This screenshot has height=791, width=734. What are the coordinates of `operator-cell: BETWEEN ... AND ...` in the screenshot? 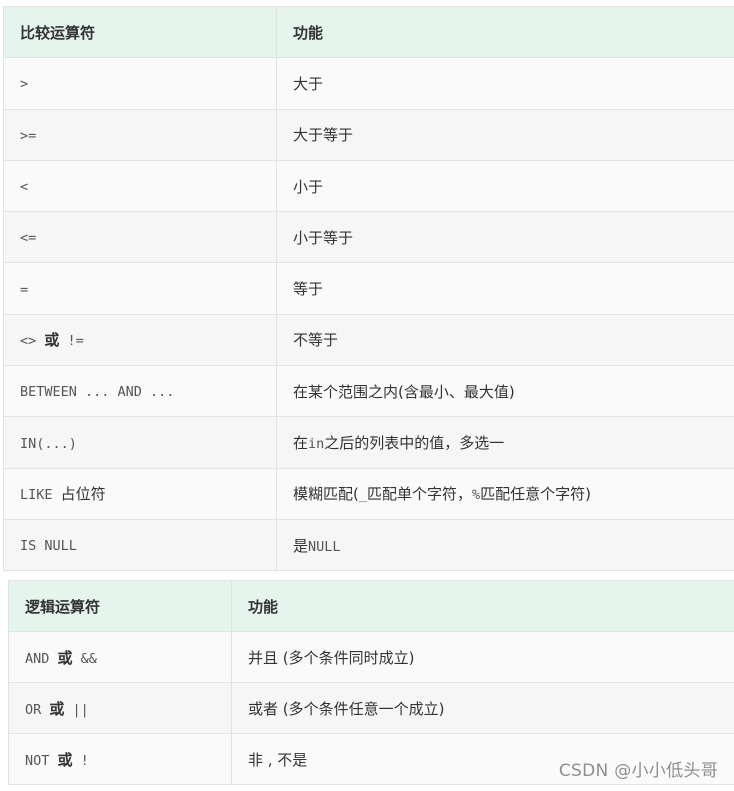 It's located at (140, 391).